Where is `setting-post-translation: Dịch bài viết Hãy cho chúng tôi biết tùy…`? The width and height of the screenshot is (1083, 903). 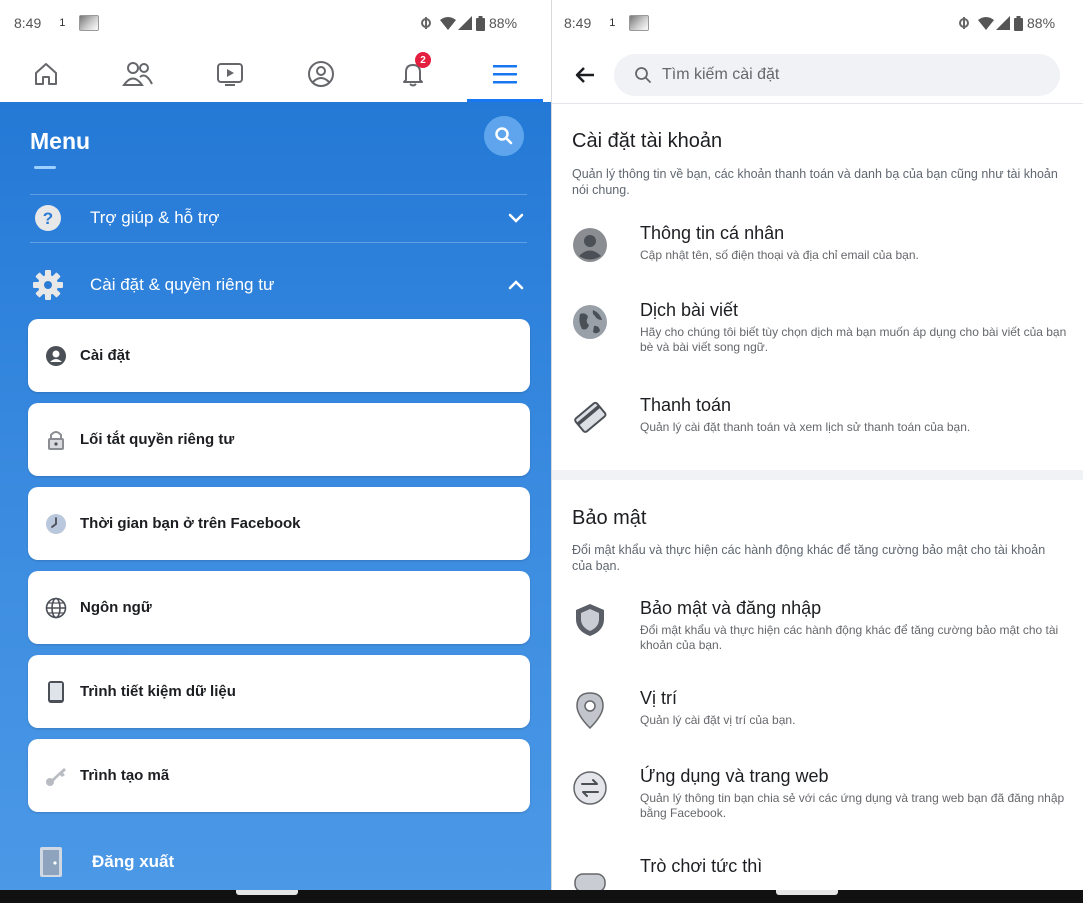
setting-post-translation: Dịch bài viết Hãy cho chúng tôi biết tùy… is located at coordinates (822, 327).